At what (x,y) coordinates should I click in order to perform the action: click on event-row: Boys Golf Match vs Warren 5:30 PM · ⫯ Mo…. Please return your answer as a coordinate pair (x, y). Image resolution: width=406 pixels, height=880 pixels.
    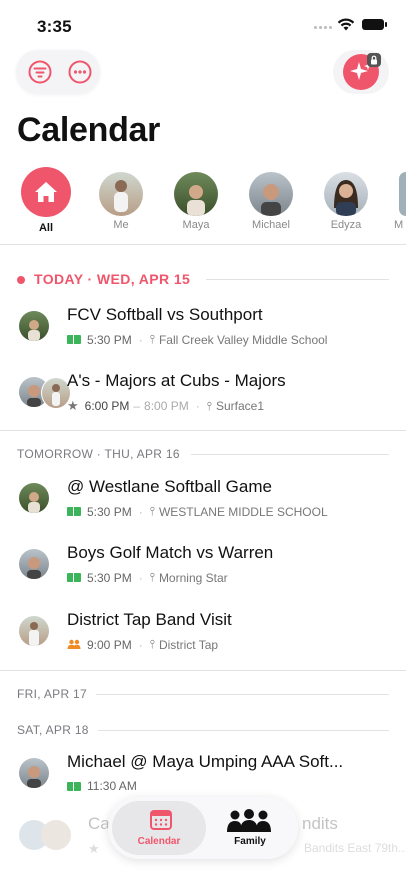
    Looking at the image, I should click on (203, 576).